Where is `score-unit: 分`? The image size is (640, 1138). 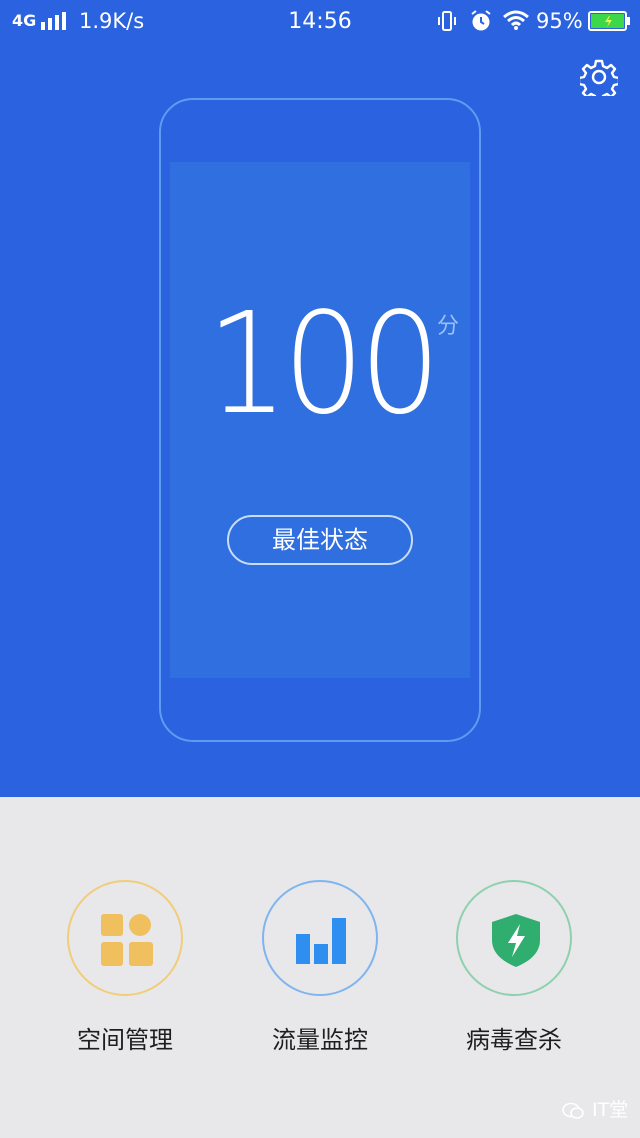
score-unit: 分 is located at coordinates (448, 326).